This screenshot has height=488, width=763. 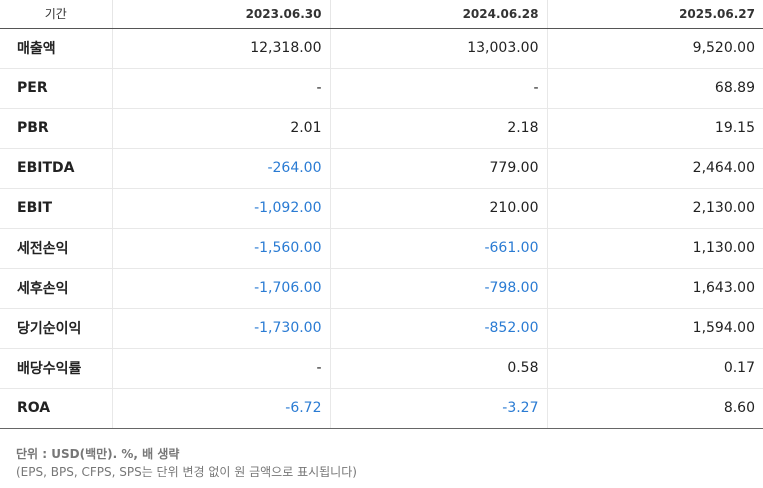 I want to click on row-label: EBIT, so click(x=56, y=208).